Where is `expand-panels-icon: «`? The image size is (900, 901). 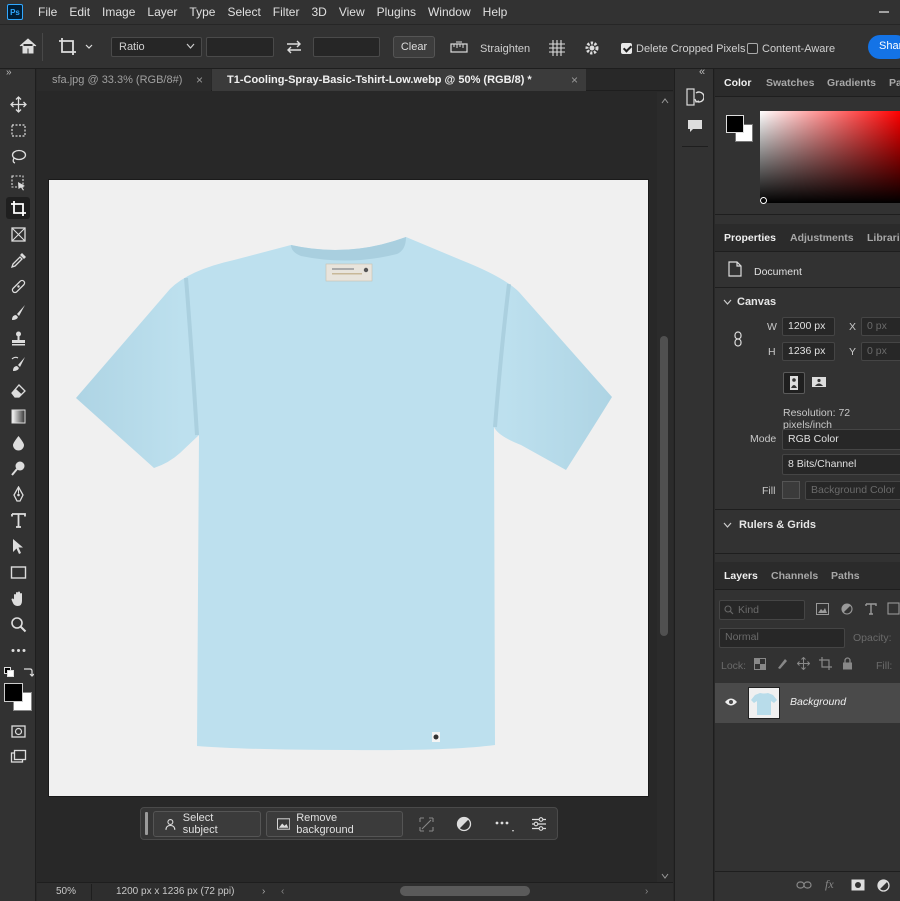 expand-panels-icon: « is located at coordinates (702, 72).